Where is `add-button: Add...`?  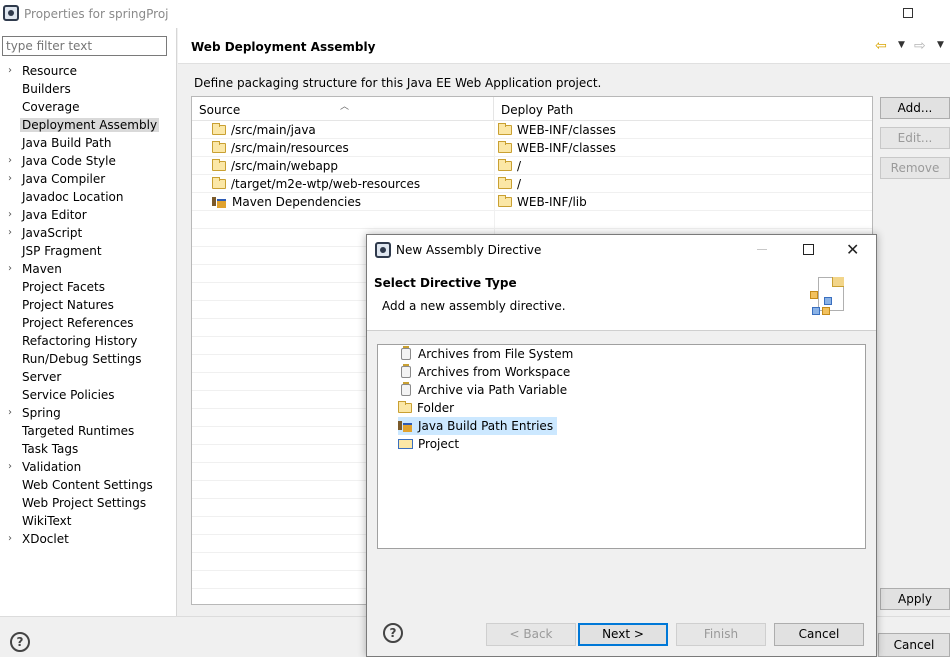
add-button: Add... is located at coordinates (915, 108).